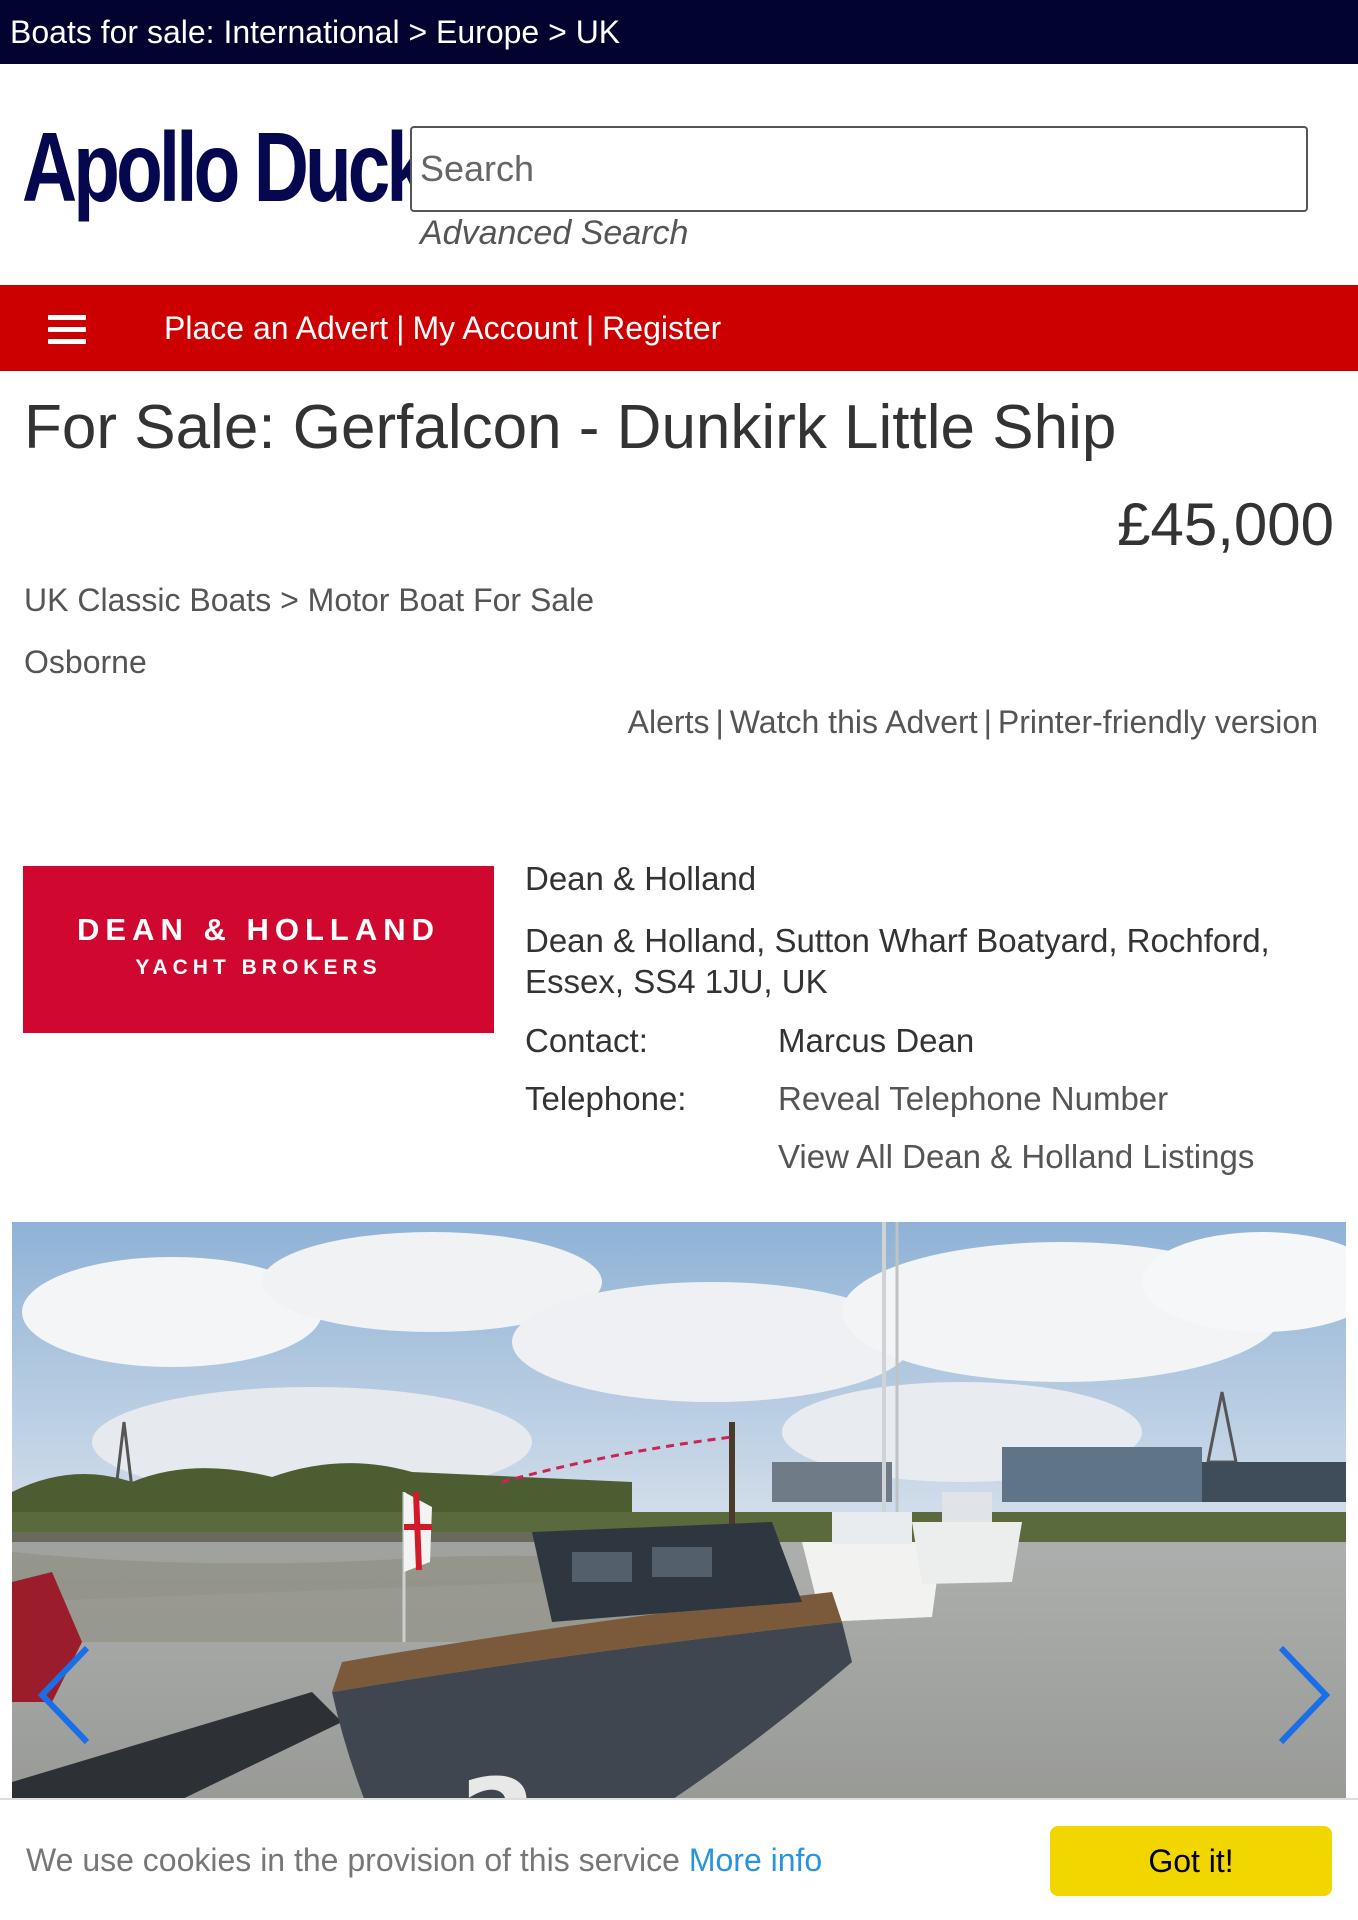 The width and height of the screenshot is (1358, 1920). What do you see at coordinates (258, 949) in the screenshot?
I see `dealer-logo: DEAN & HOLLAND YACHT BROKERS` at bounding box center [258, 949].